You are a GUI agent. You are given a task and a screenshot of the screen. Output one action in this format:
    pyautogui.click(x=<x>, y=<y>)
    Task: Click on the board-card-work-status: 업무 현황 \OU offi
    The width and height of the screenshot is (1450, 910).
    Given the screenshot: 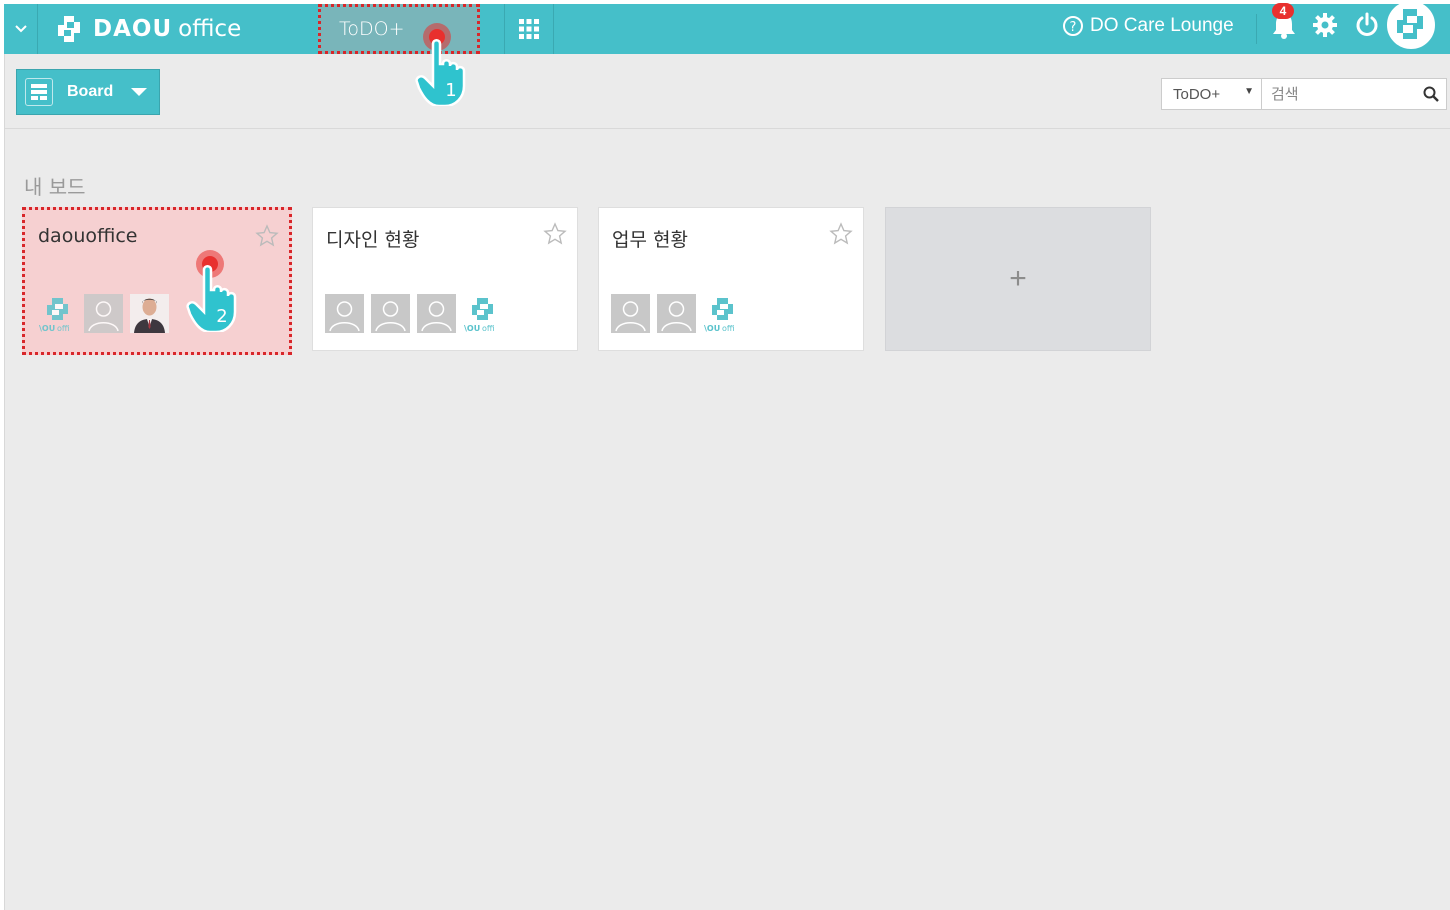 What is the action you would take?
    pyautogui.click(x=731, y=279)
    